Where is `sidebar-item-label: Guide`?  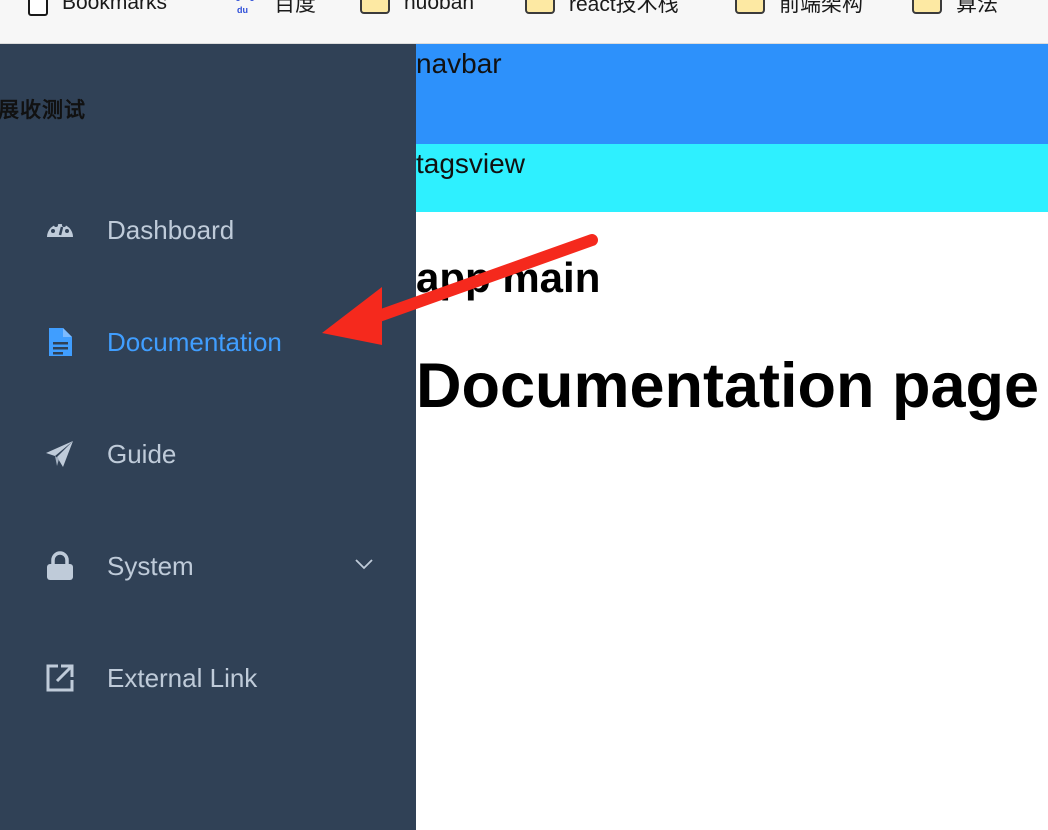 sidebar-item-label: Guide is located at coordinates (142, 453).